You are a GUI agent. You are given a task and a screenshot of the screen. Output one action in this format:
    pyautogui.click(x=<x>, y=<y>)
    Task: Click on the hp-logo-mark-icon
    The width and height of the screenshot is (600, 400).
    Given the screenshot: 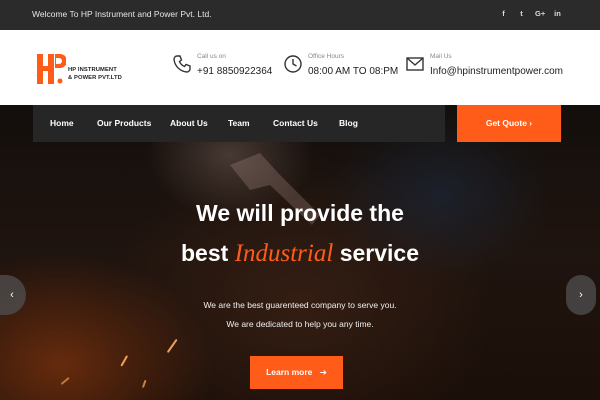 What is the action you would take?
    pyautogui.click(x=51, y=69)
    